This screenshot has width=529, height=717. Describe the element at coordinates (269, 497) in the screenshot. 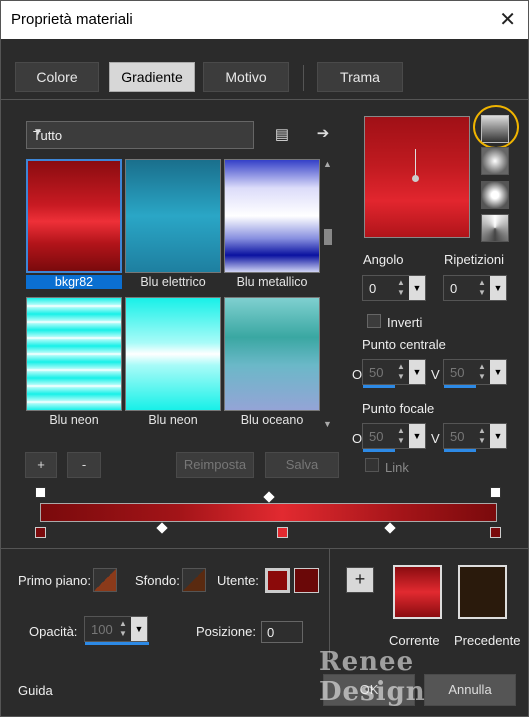

I see `opacity-midpoint` at that location.